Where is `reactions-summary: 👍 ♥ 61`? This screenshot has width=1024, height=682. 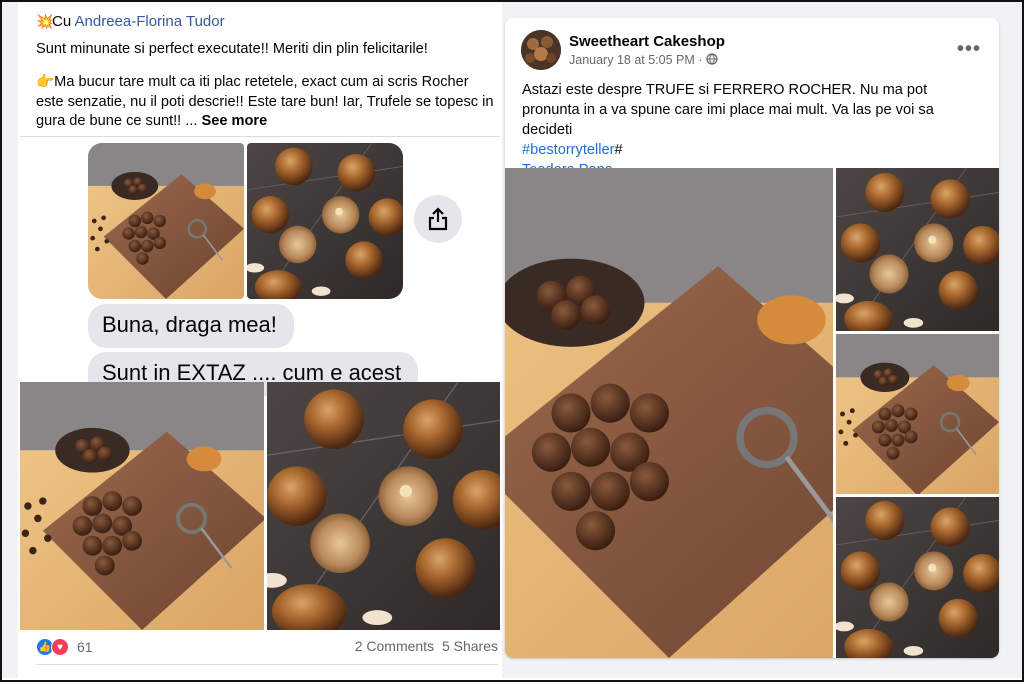 reactions-summary: 👍 ♥ 61 is located at coordinates (64, 647).